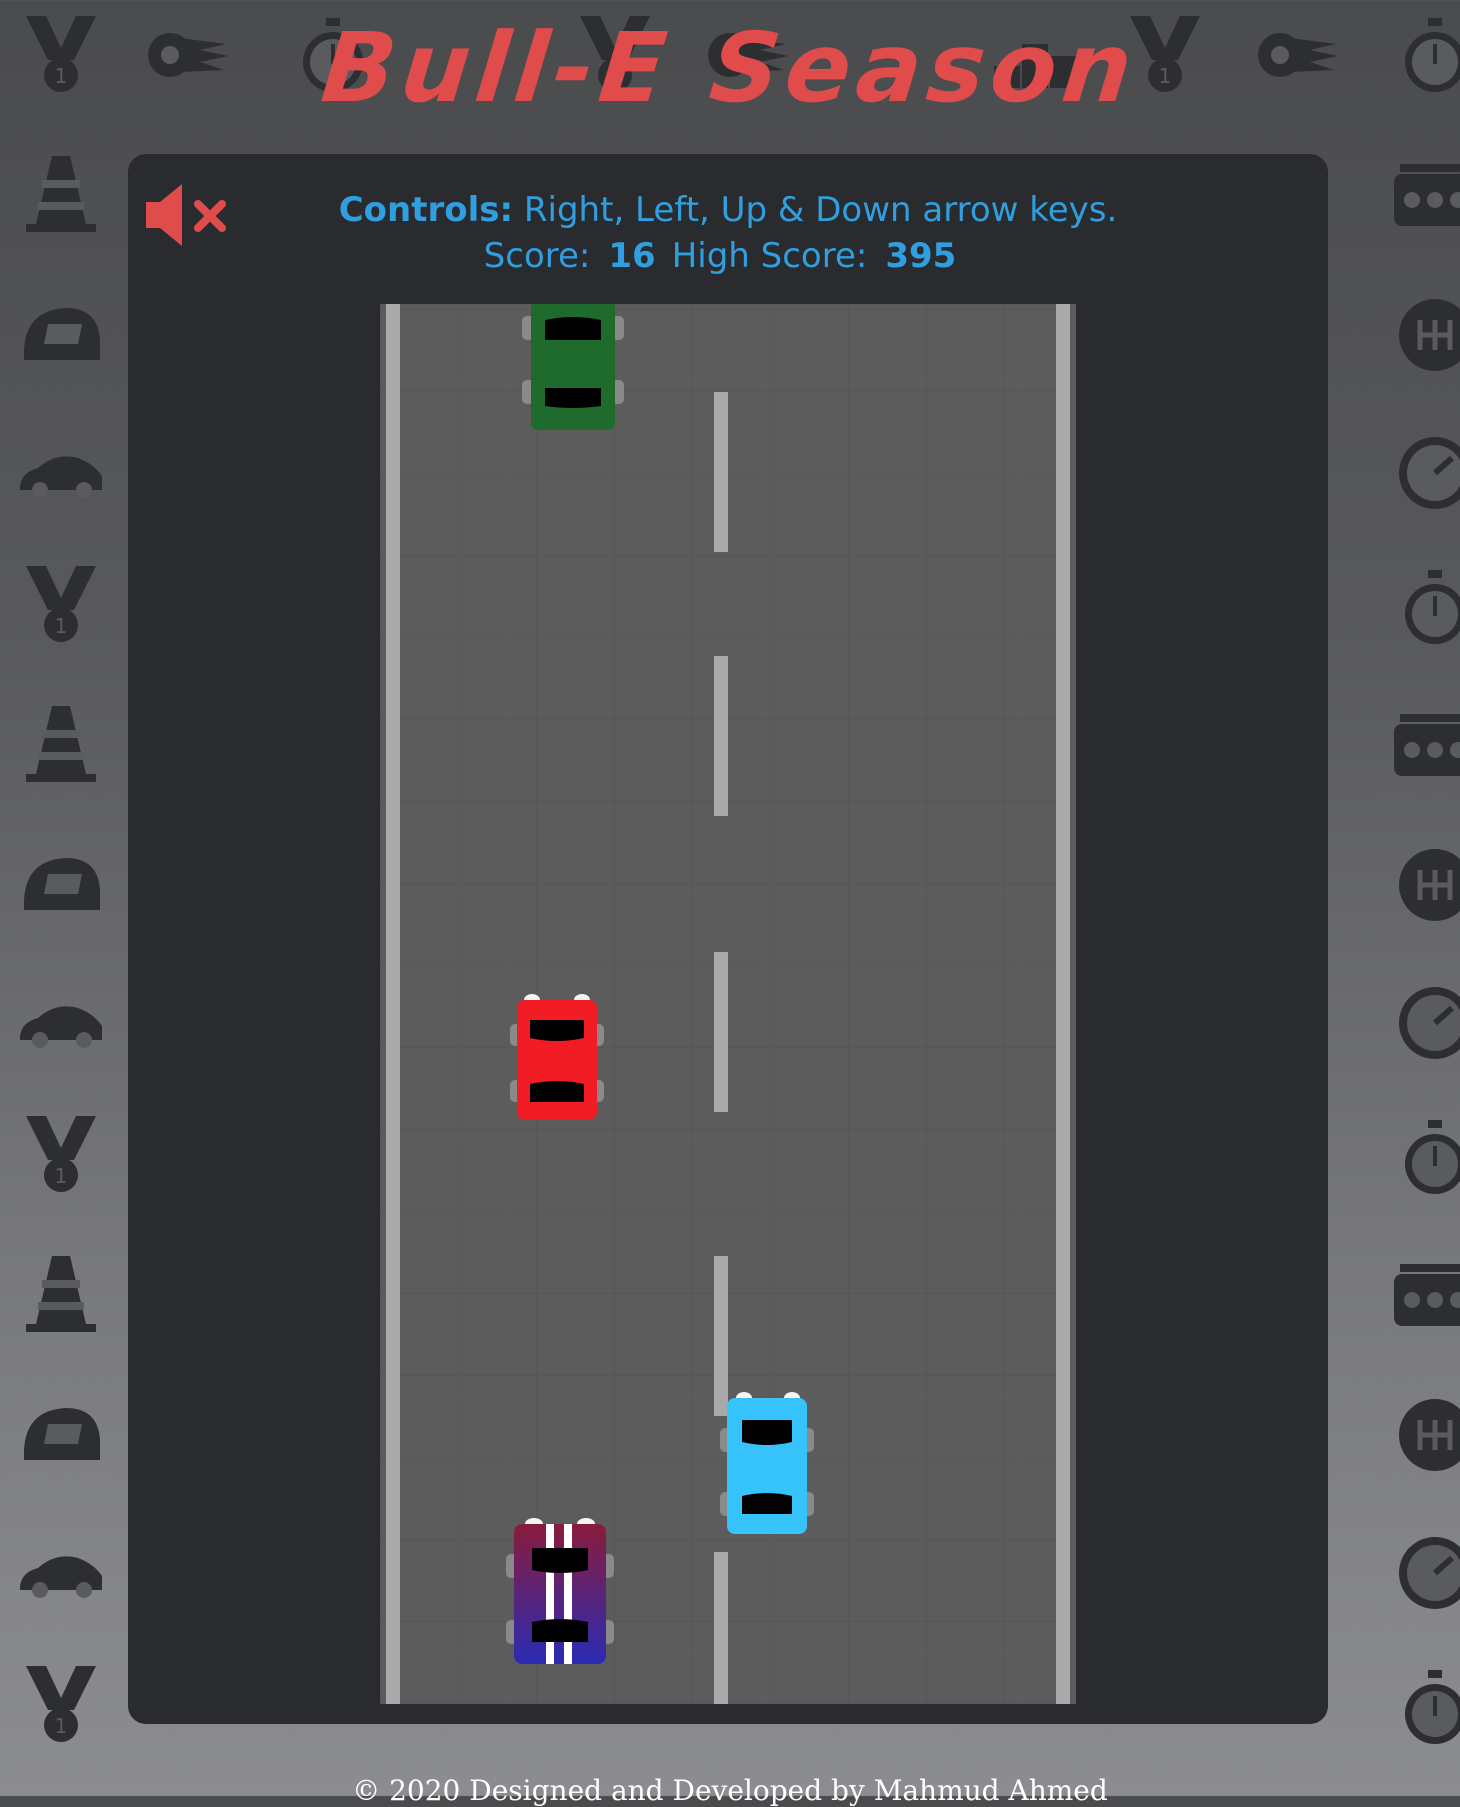 The height and width of the screenshot is (1807, 1460). Describe the element at coordinates (537, 256) in the screenshot. I see `score-label: Score:` at that location.